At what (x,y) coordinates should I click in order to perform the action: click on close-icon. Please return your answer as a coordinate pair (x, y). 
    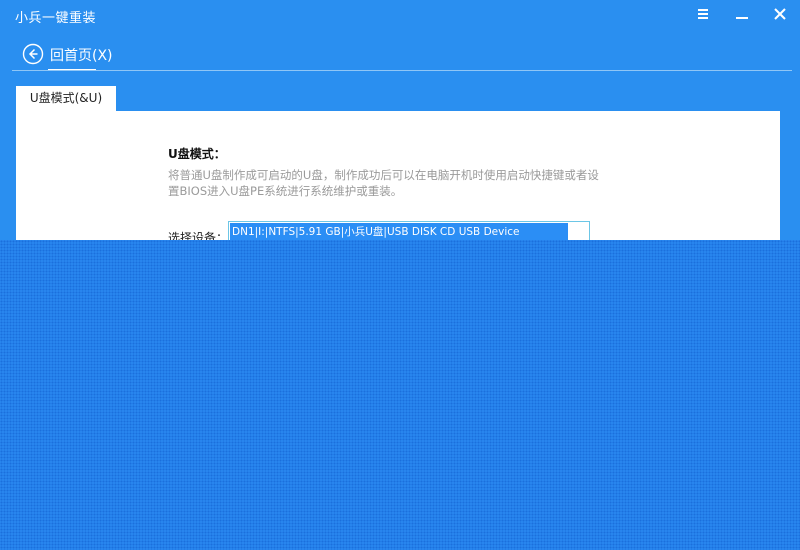
    Looking at the image, I should click on (780, 14).